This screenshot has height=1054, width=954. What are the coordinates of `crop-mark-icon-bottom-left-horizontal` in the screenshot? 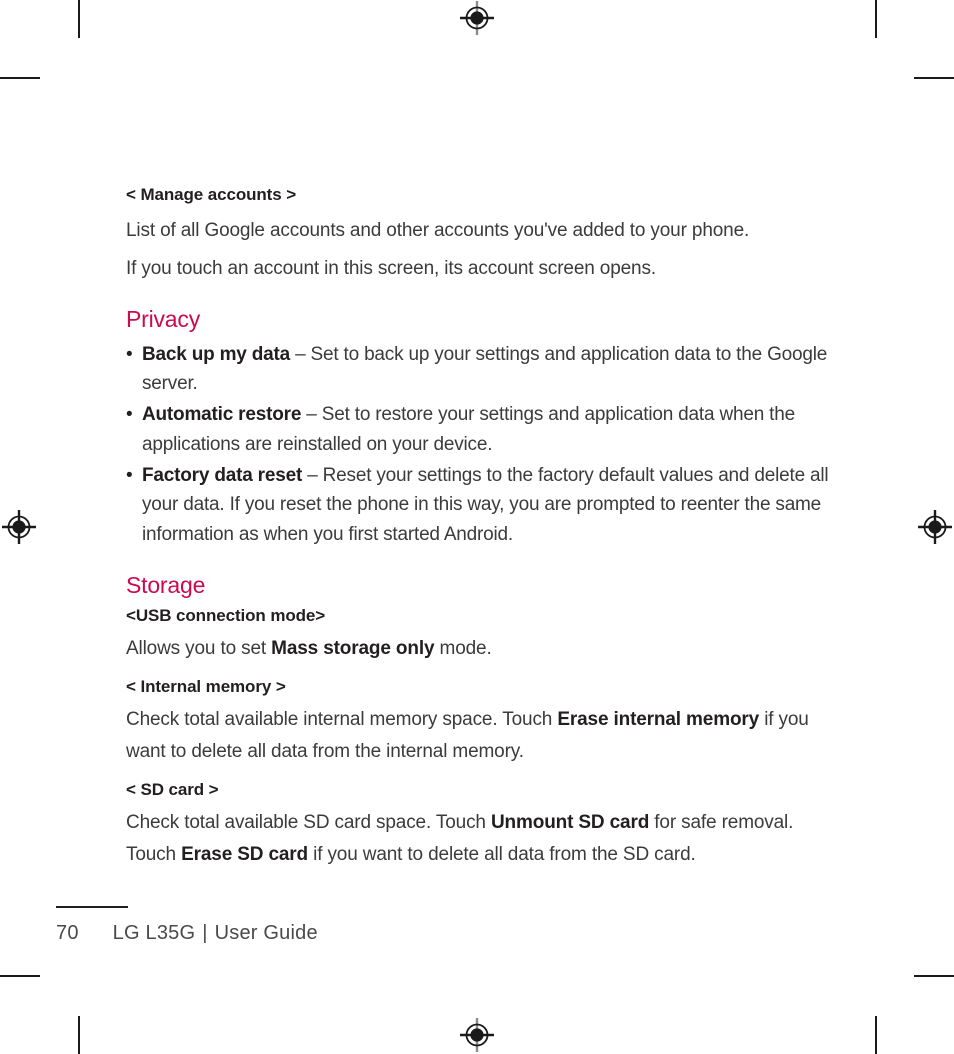 It's located at (20, 976).